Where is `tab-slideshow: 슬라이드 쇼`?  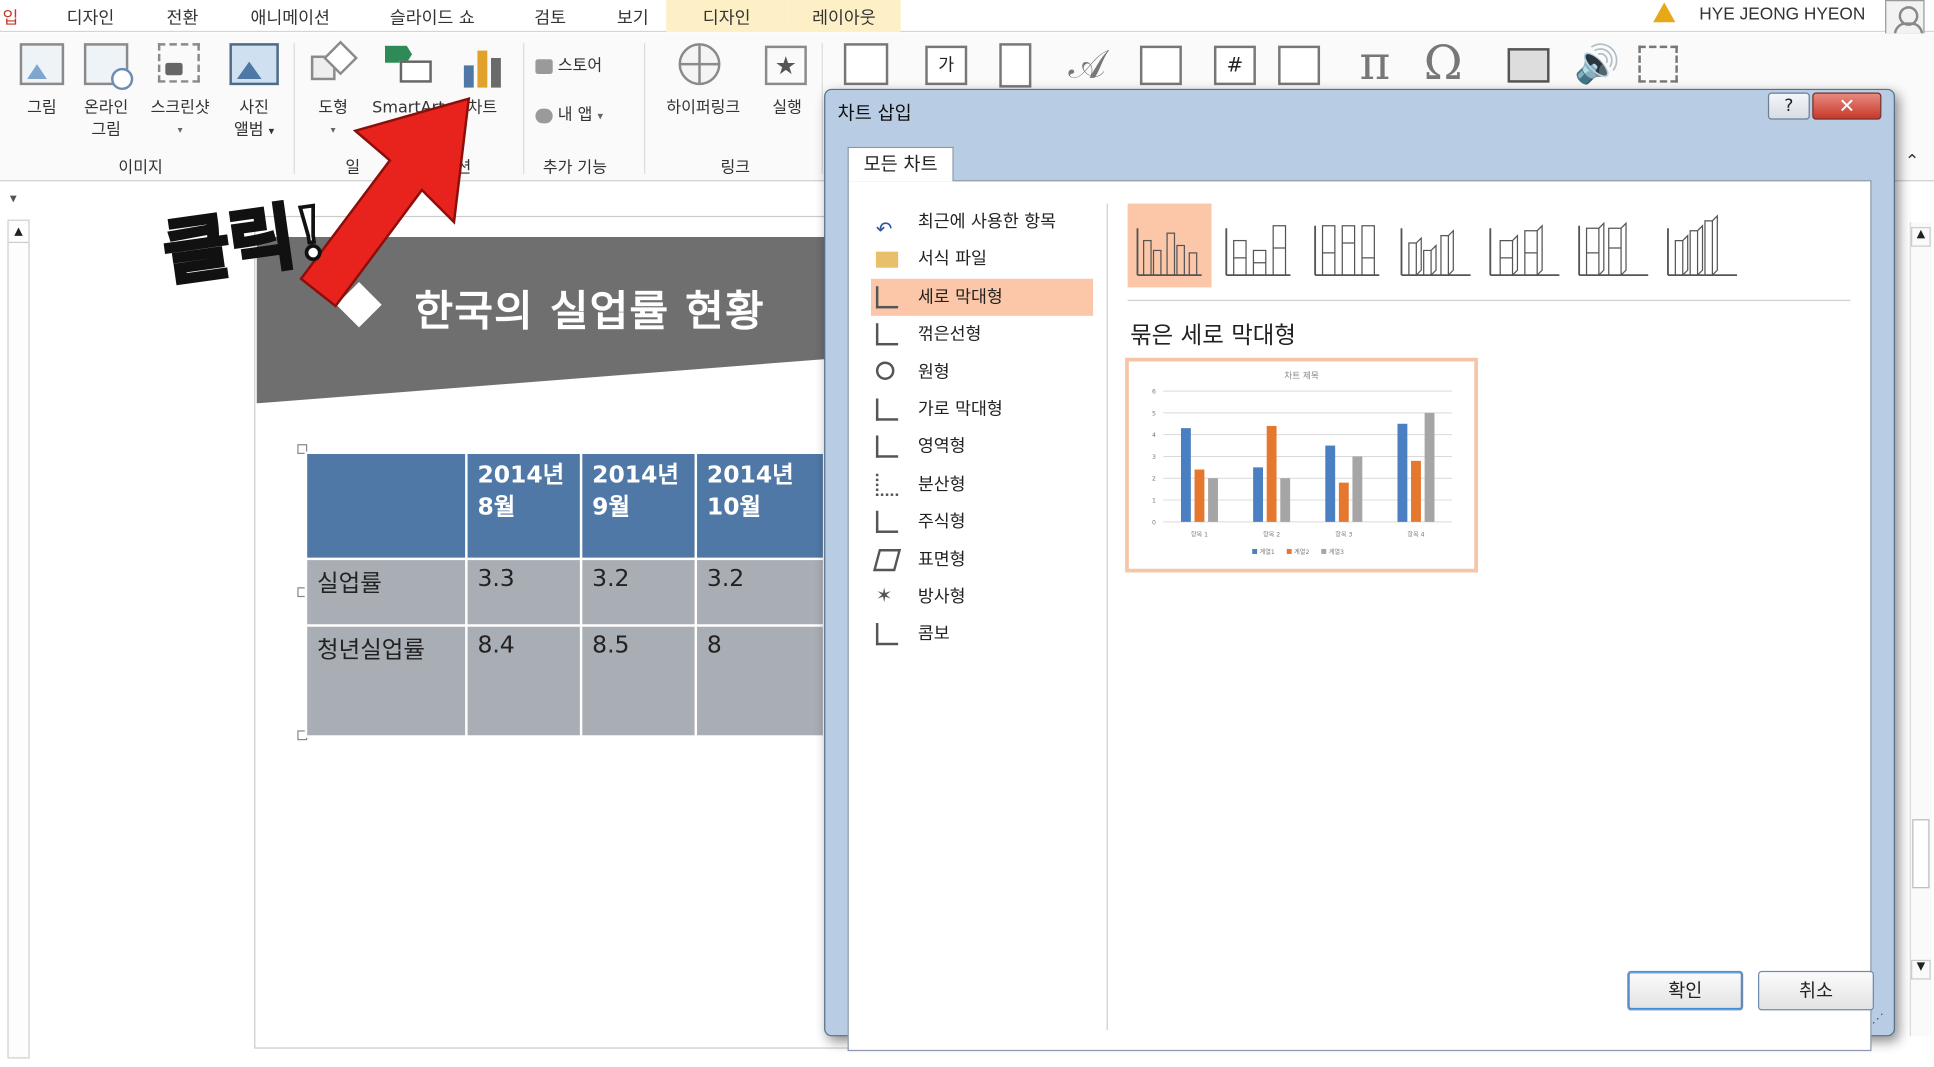 tab-slideshow: 슬라이드 쇼 is located at coordinates (432, 17).